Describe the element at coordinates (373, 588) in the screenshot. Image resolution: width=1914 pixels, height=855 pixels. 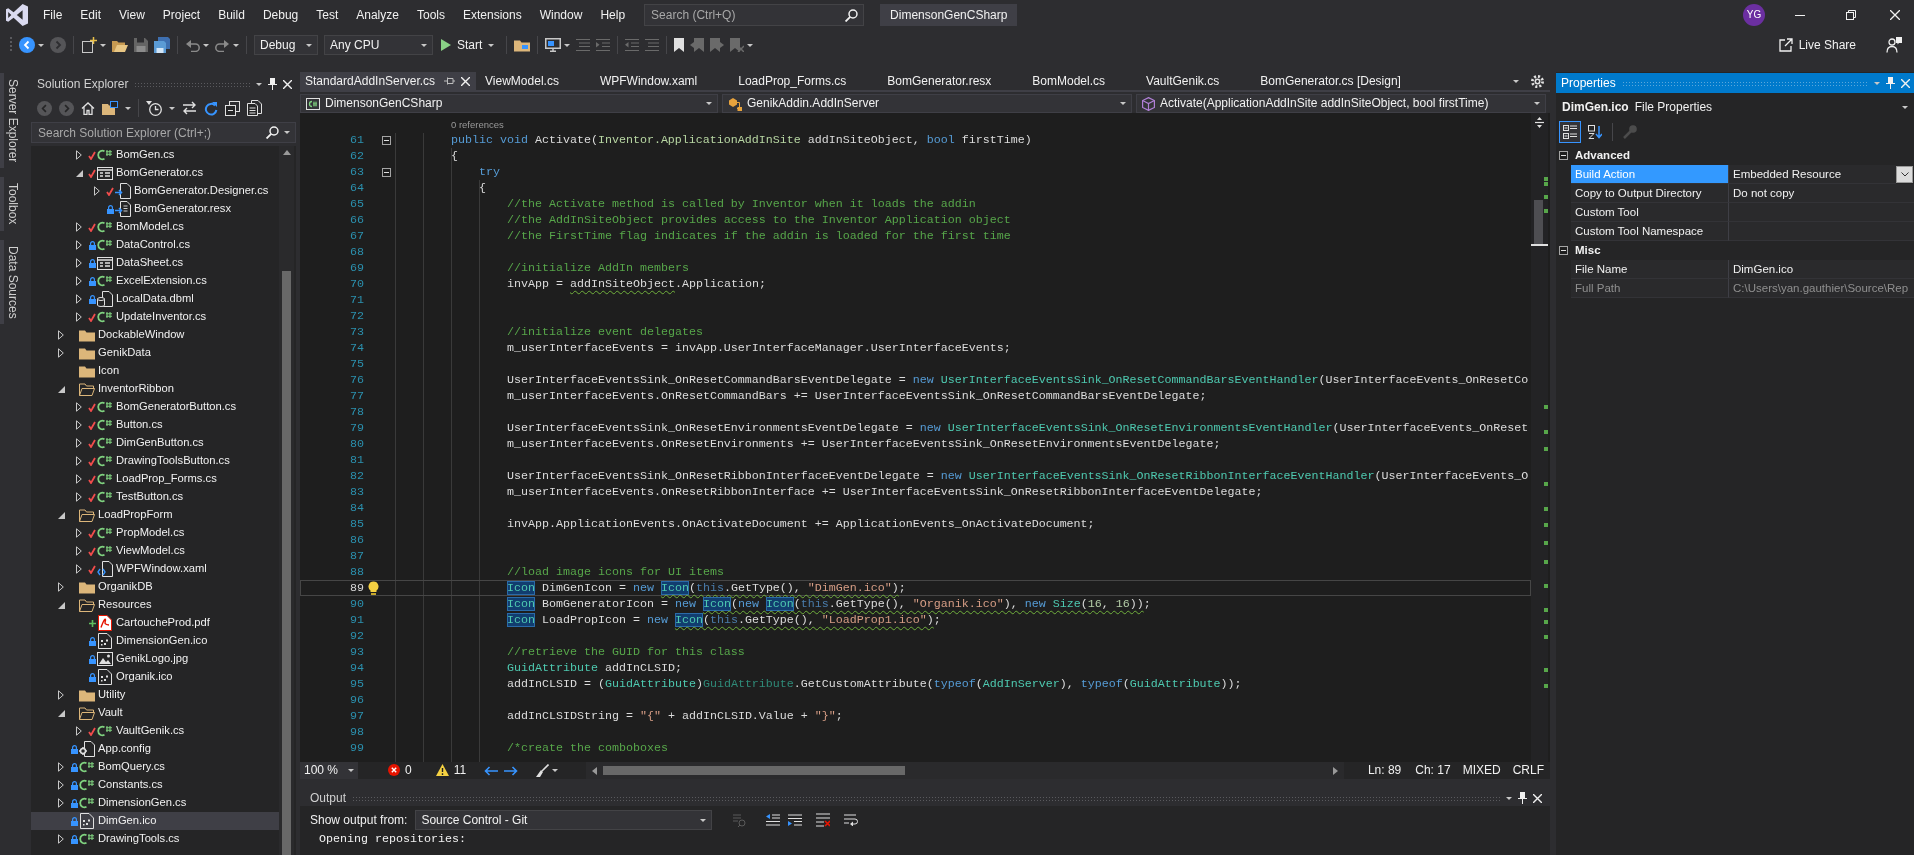
I see `lightbulb-icon` at that location.